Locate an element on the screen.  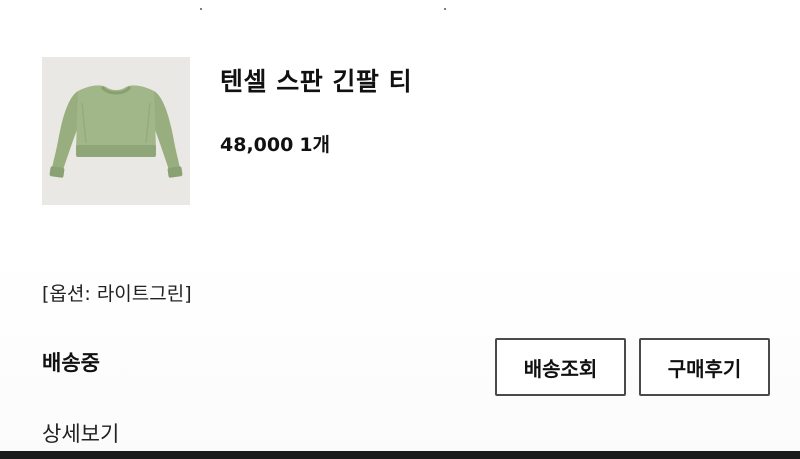
view-details-link: 상세보기 is located at coordinates (80, 433).